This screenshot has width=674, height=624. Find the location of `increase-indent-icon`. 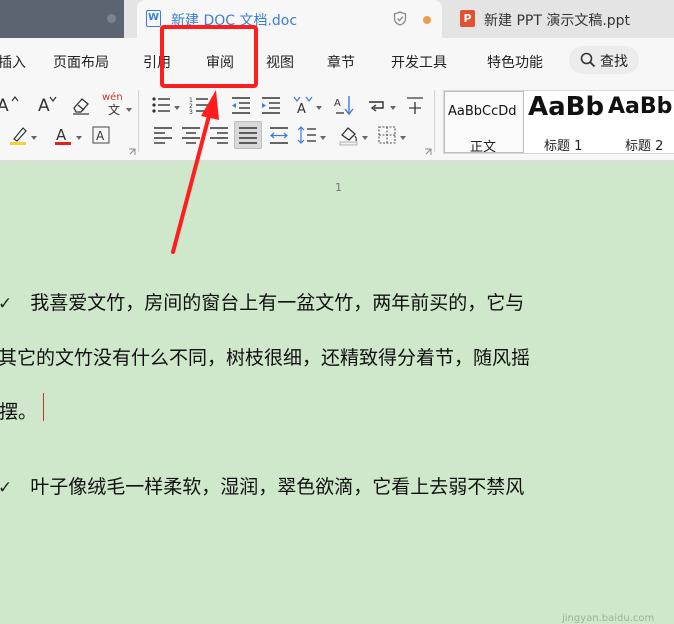

increase-indent-icon is located at coordinates (271, 105).